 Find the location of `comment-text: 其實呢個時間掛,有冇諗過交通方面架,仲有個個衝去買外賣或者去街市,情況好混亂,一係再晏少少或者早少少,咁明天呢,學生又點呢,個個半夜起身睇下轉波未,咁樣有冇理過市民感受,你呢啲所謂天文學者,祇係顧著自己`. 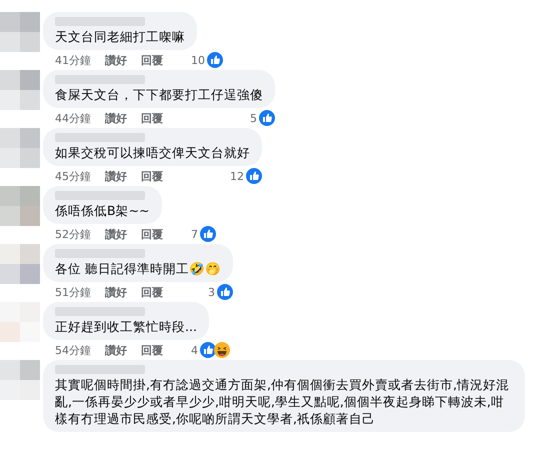

comment-text: 其實呢個時間掛,有冇諗過交通方面架,仲有個個衝去買外賣或者去街市,情況好混亂,一係再晏少少或者早少少,咁明天呢,學生又點呢,個個半夜起身睇下轉波未,咁樣有冇理過市民感受,你呢啲所謂天文學者,祇係顧著自己 is located at coordinates (282, 401).